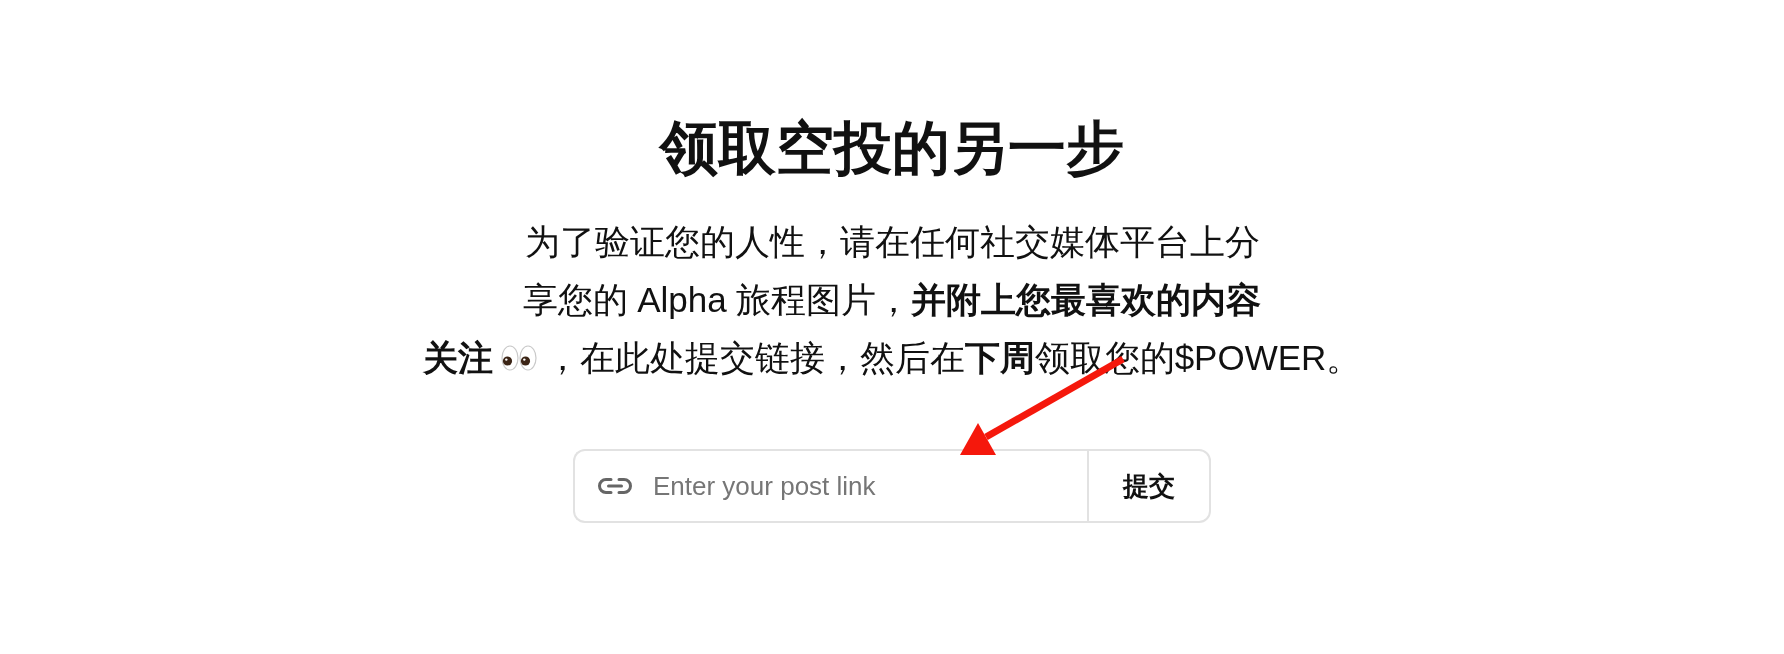  I want to click on post-link-input: Enter your post link, so click(830, 486).